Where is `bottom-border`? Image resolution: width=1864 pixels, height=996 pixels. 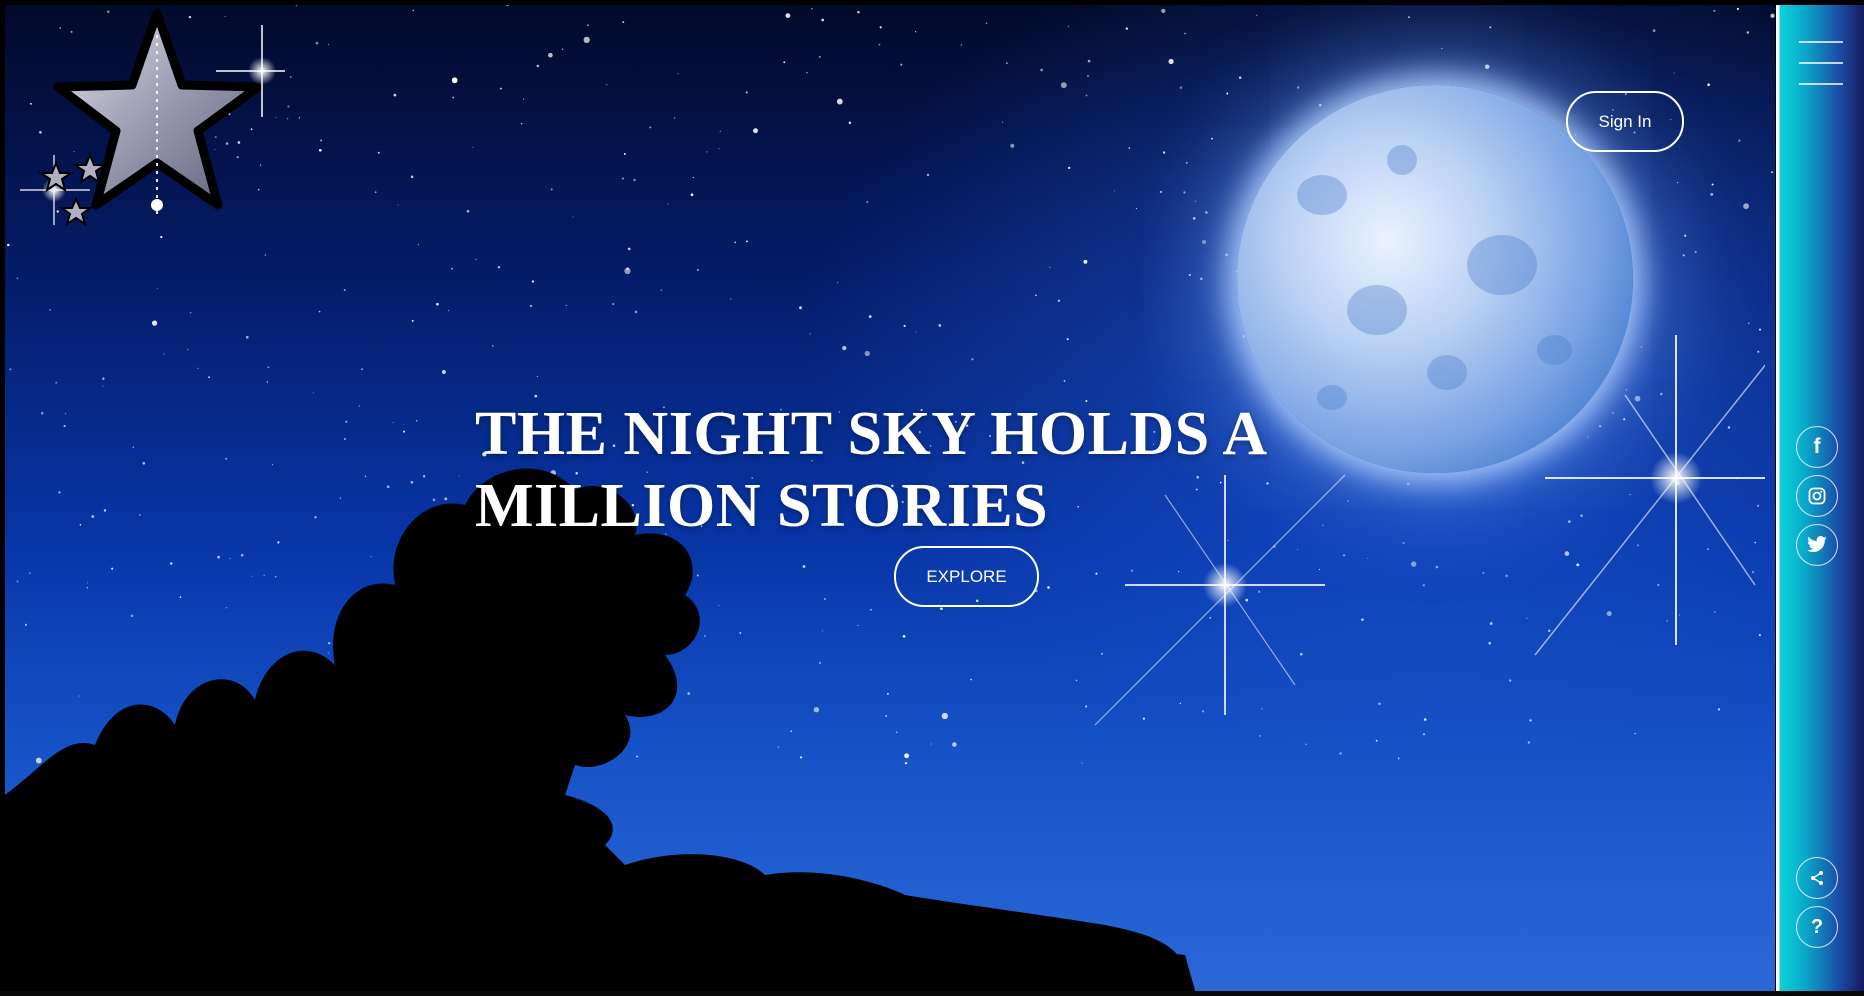 bottom-border is located at coordinates (932, 993).